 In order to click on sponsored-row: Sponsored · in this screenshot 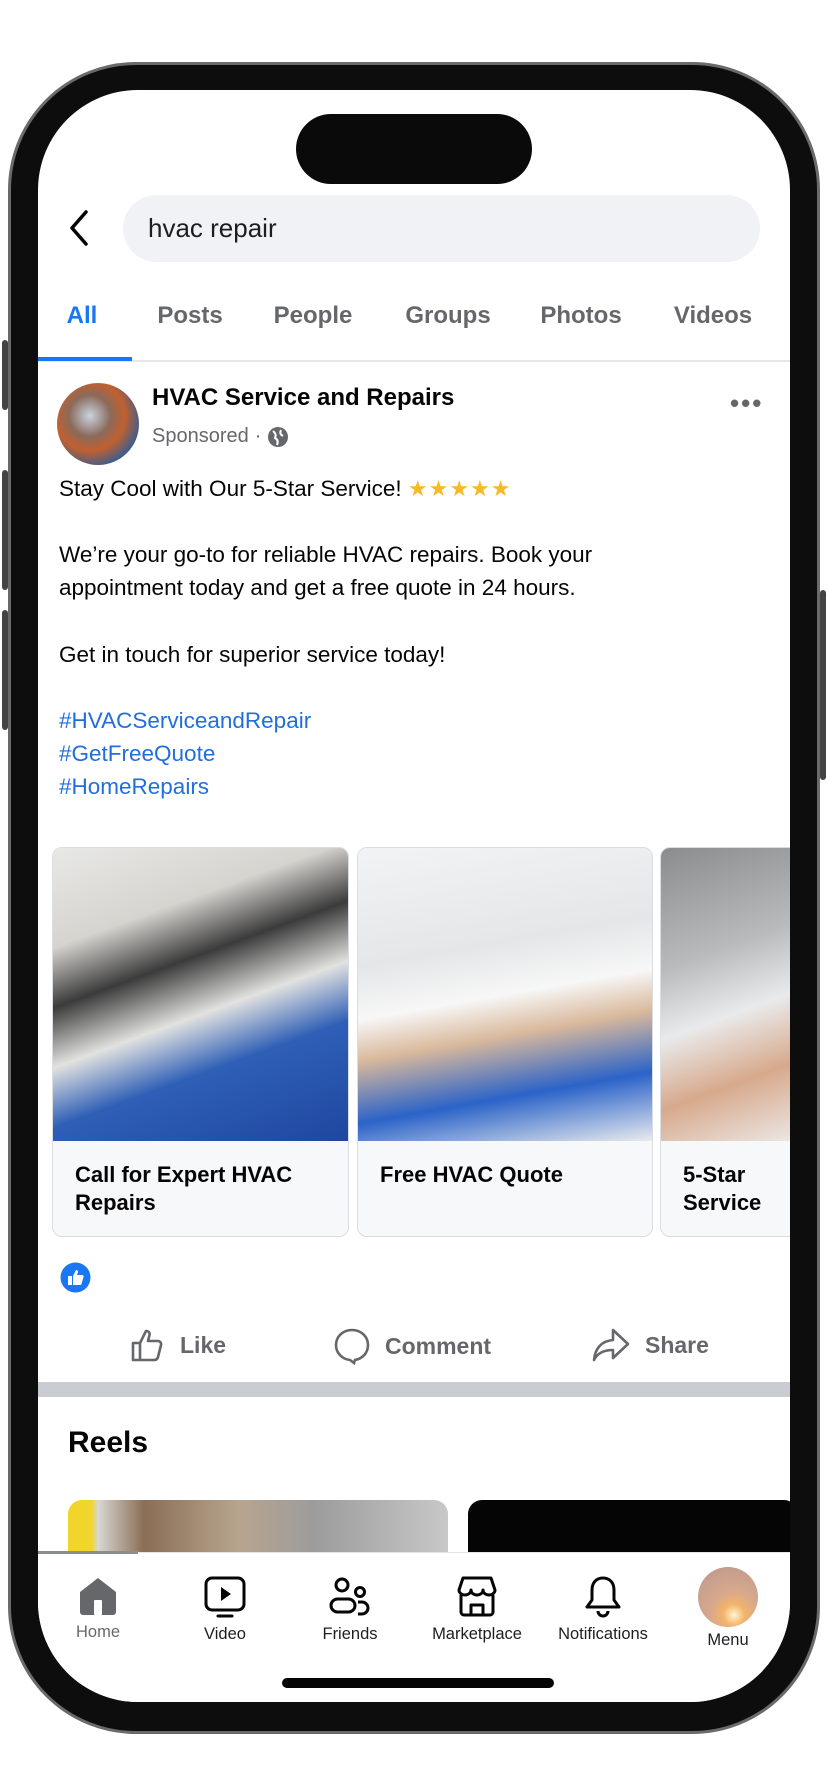, I will do `click(220, 436)`.